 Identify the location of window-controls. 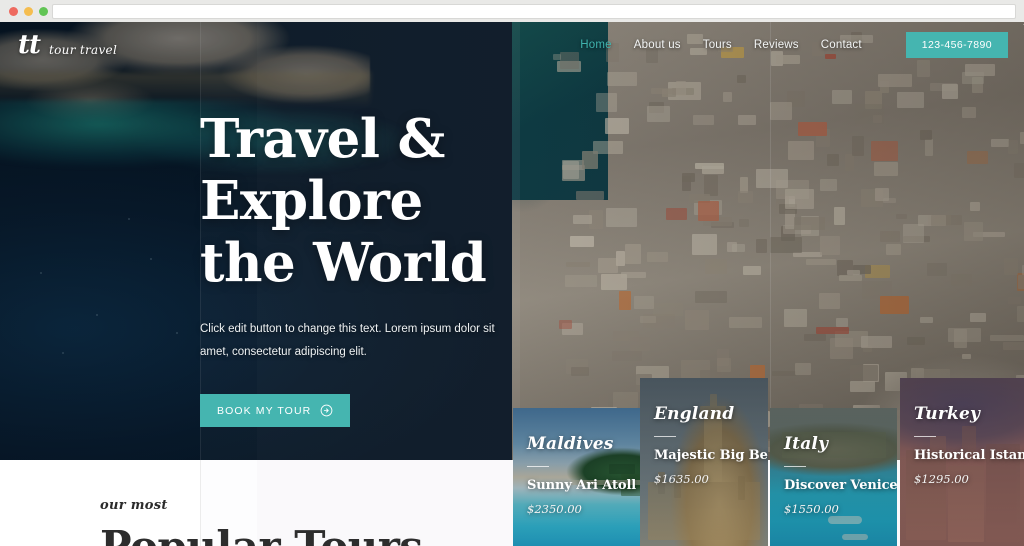
(24, 11).